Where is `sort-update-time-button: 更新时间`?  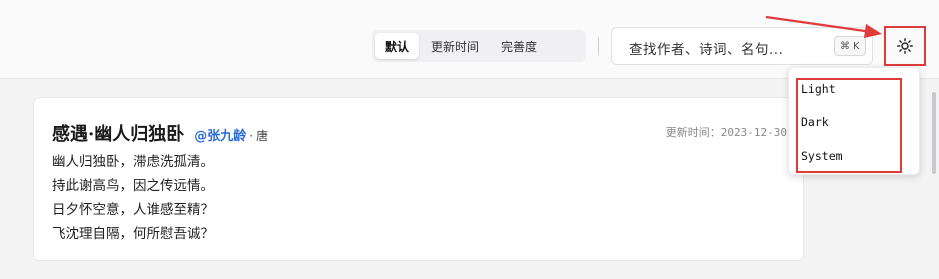 sort-update-time-button: 更新时间 is located at coordinates (455, 46).